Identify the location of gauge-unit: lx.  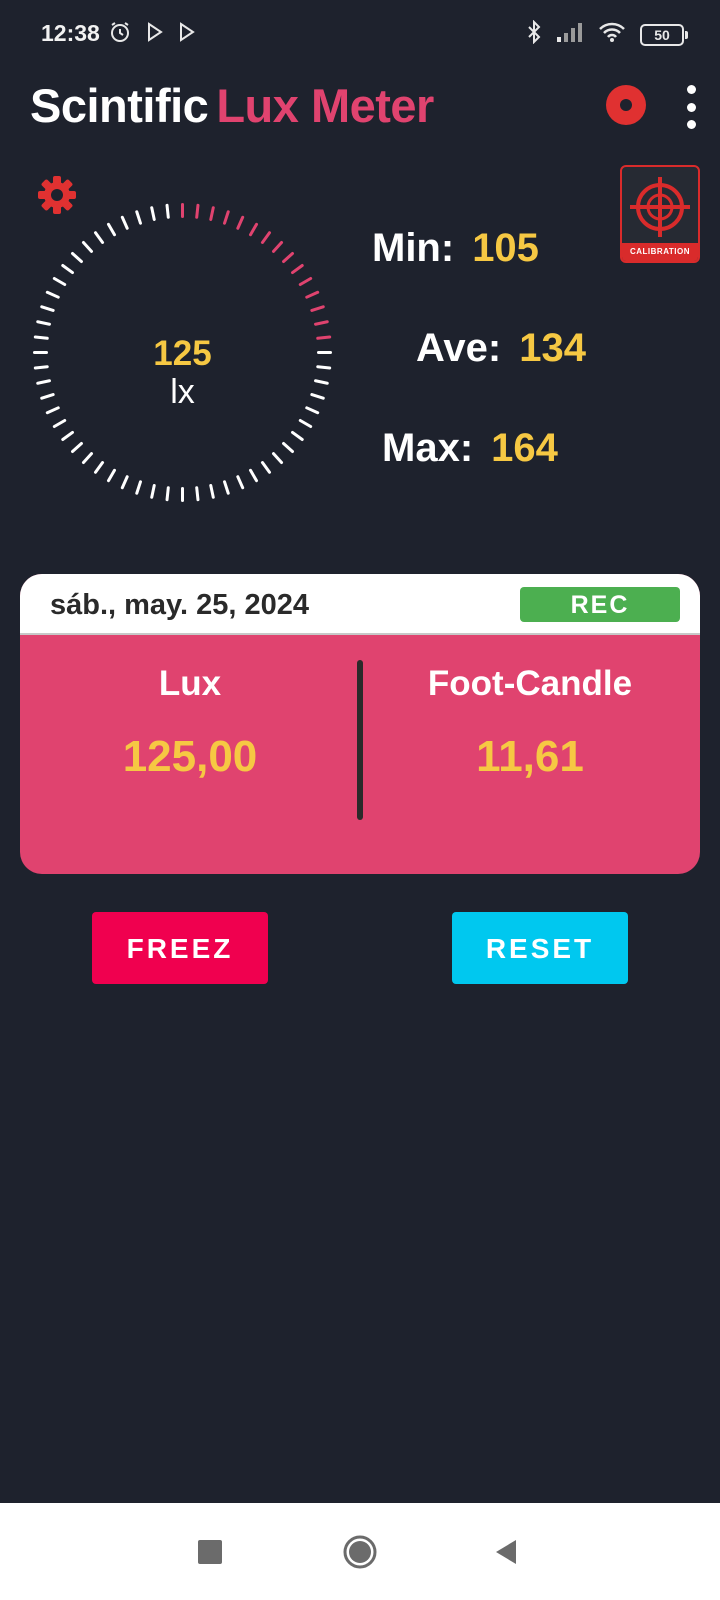
(182, 392).